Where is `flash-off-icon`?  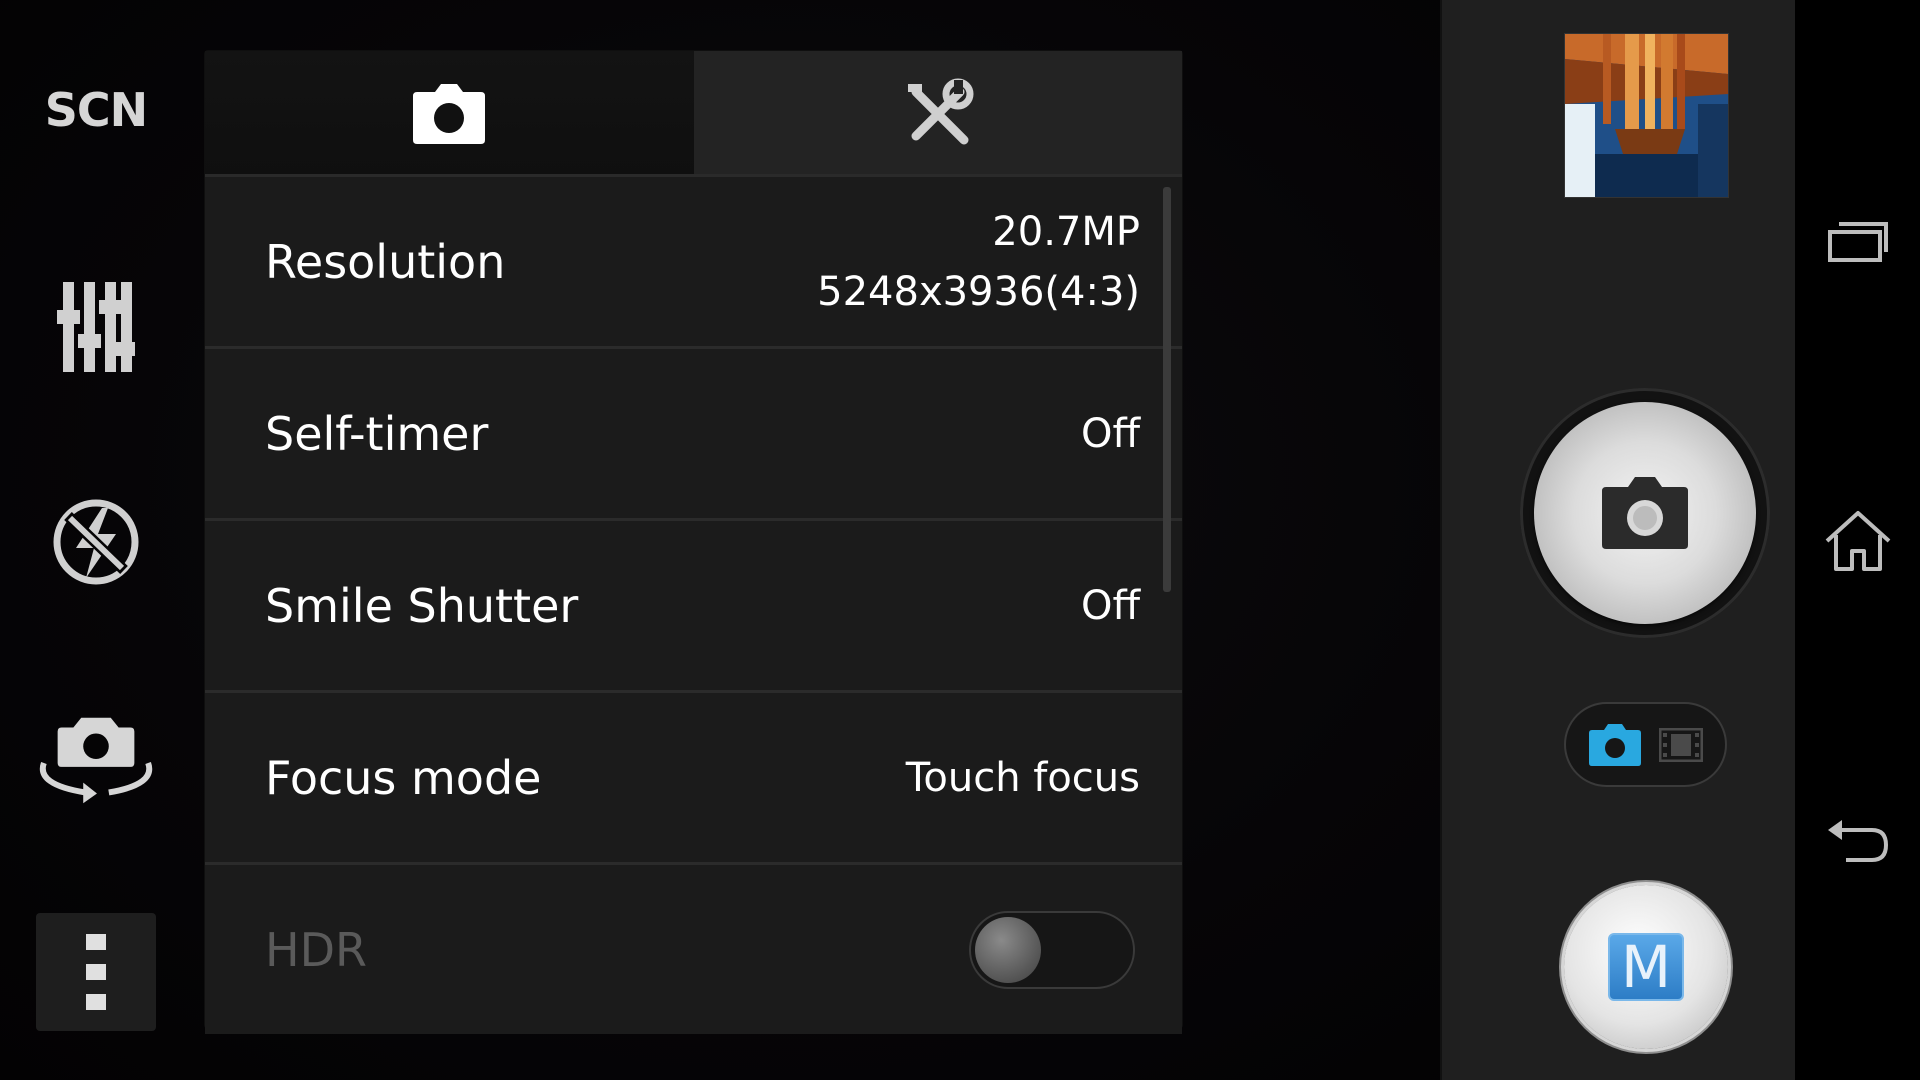
flash-off-icon is located at coordinates (96, 542).